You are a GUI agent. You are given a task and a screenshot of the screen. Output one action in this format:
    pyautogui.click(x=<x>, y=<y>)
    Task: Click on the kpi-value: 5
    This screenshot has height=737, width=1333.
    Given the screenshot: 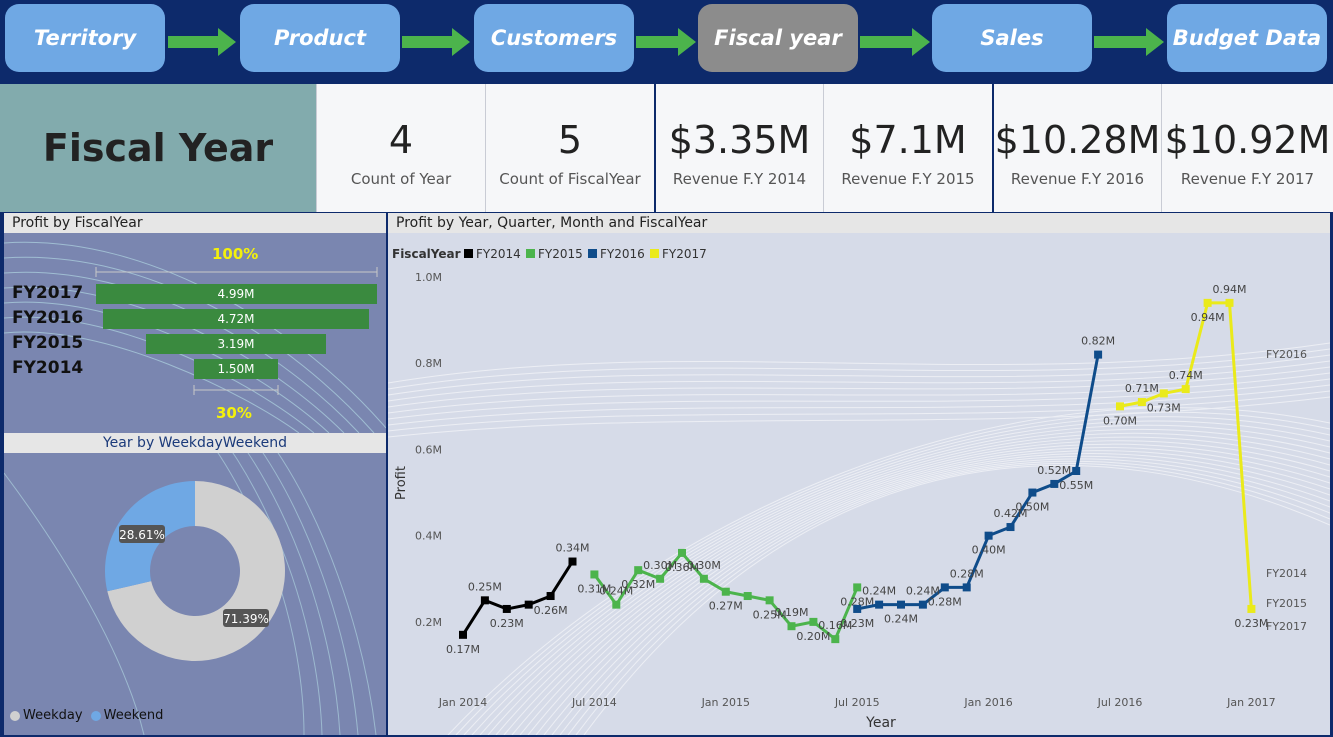 What is the action you would take?
    pyautogui.click(x=570, y=140)
    